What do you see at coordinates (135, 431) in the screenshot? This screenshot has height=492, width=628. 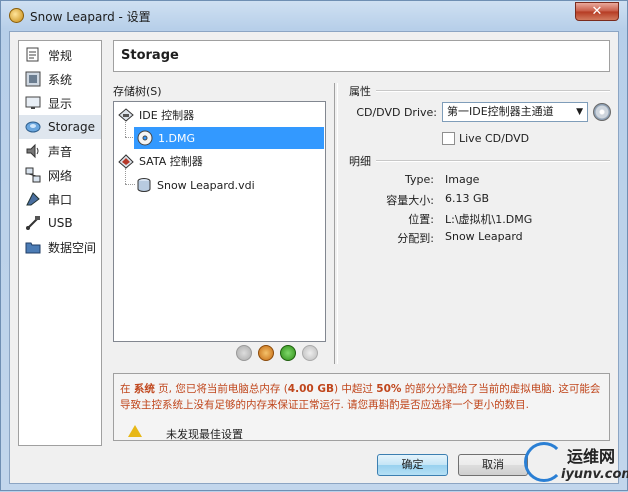 I see `warning-icon` at bounding box center [135, 431].